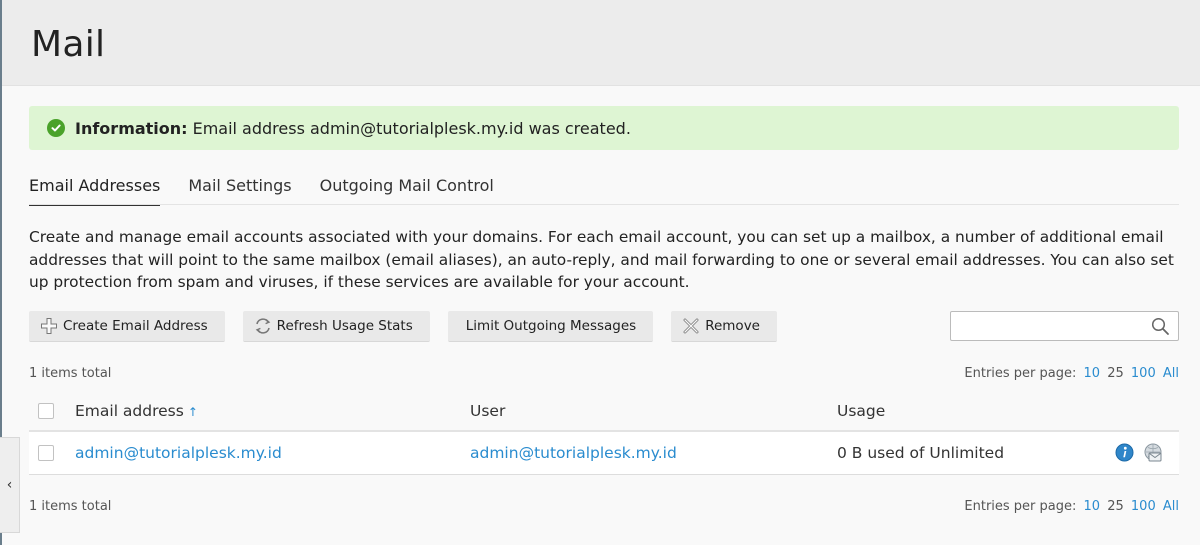  I want to click on info-icon, so click(1124, 453).